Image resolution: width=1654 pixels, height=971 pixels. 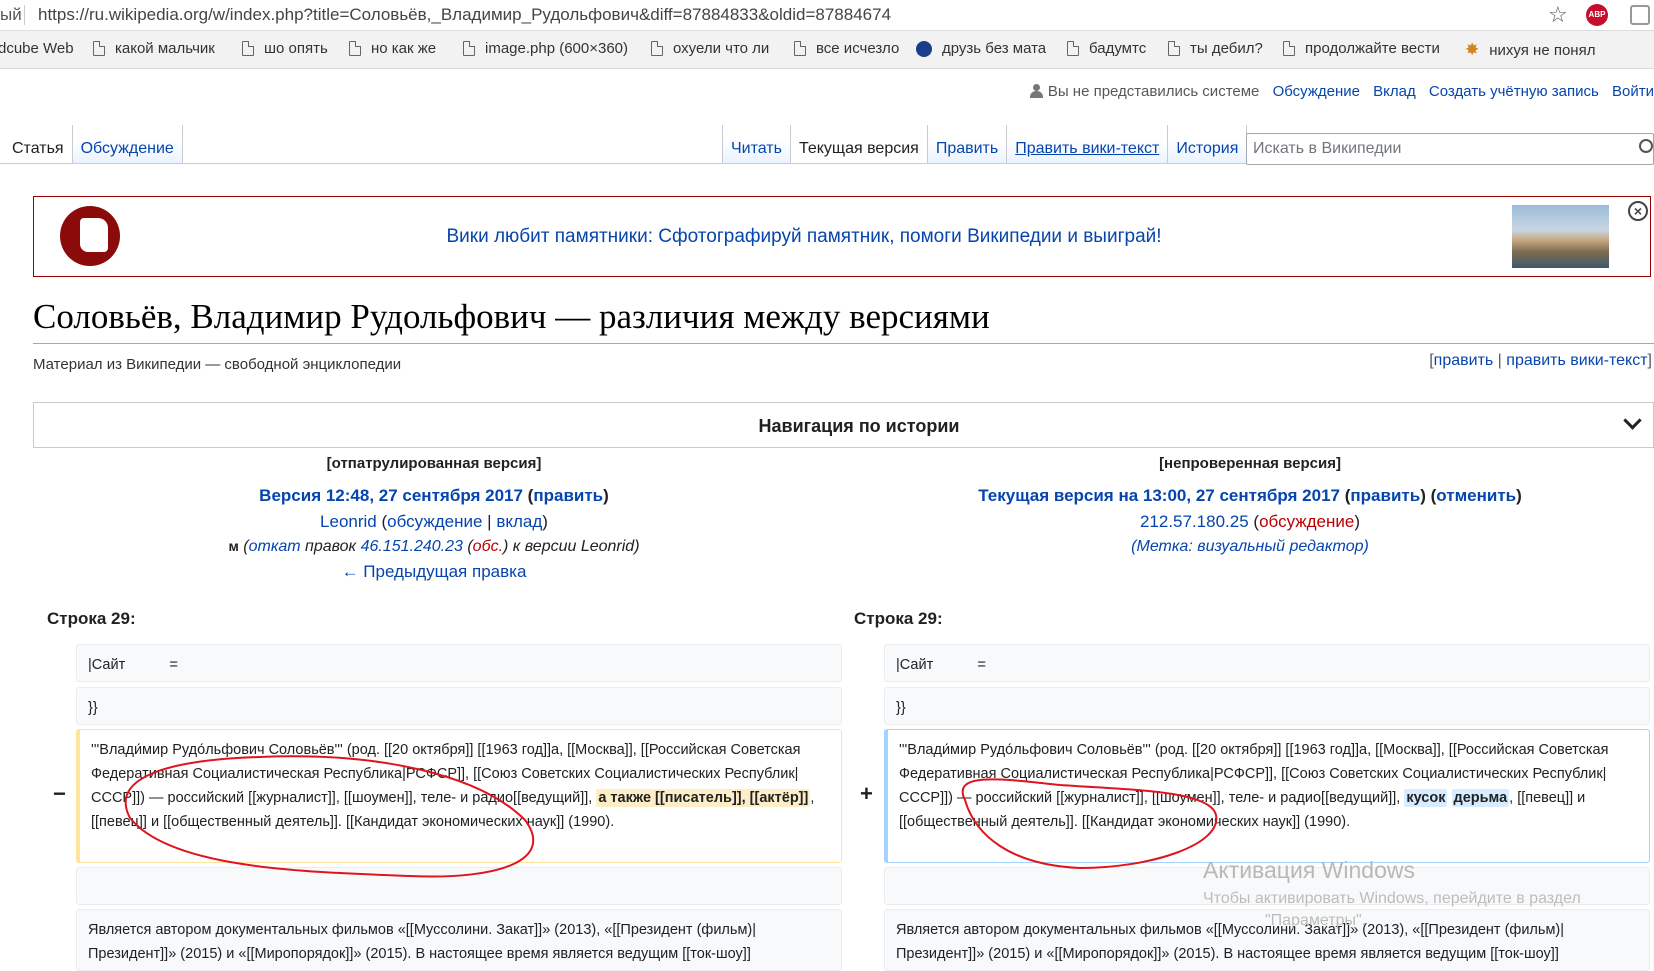 What do you see at coordinates (1426, 798) in the screenshot?
I see `added-highlight: кусок` at bounding box center [1426, 798].